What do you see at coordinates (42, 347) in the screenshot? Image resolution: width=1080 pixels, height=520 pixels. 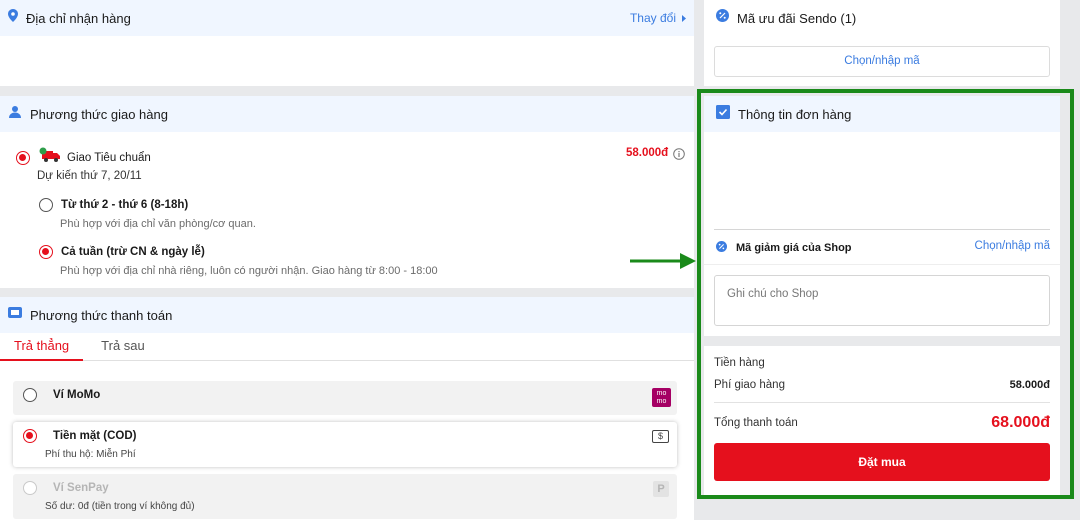 I see `tab-pay-now: Trả thẳng` at bounding box center [42, 347].